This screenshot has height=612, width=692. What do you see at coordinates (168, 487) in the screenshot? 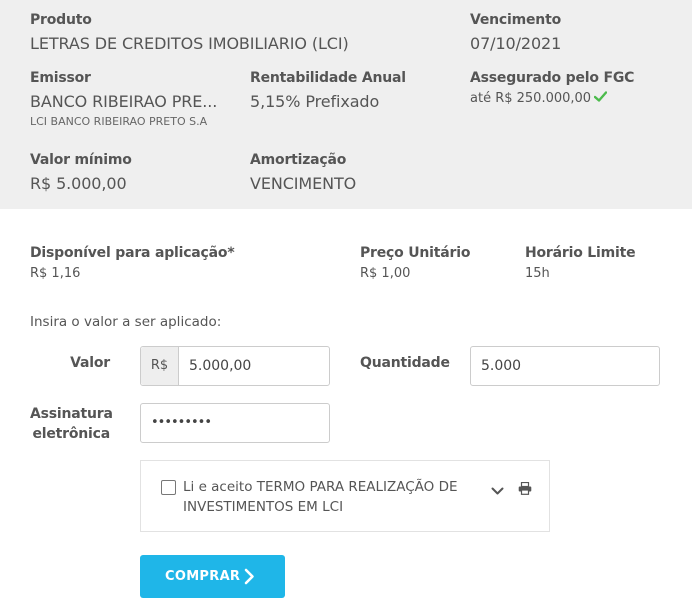
I see `terms-checkbox` at bounding box center [168, 487].